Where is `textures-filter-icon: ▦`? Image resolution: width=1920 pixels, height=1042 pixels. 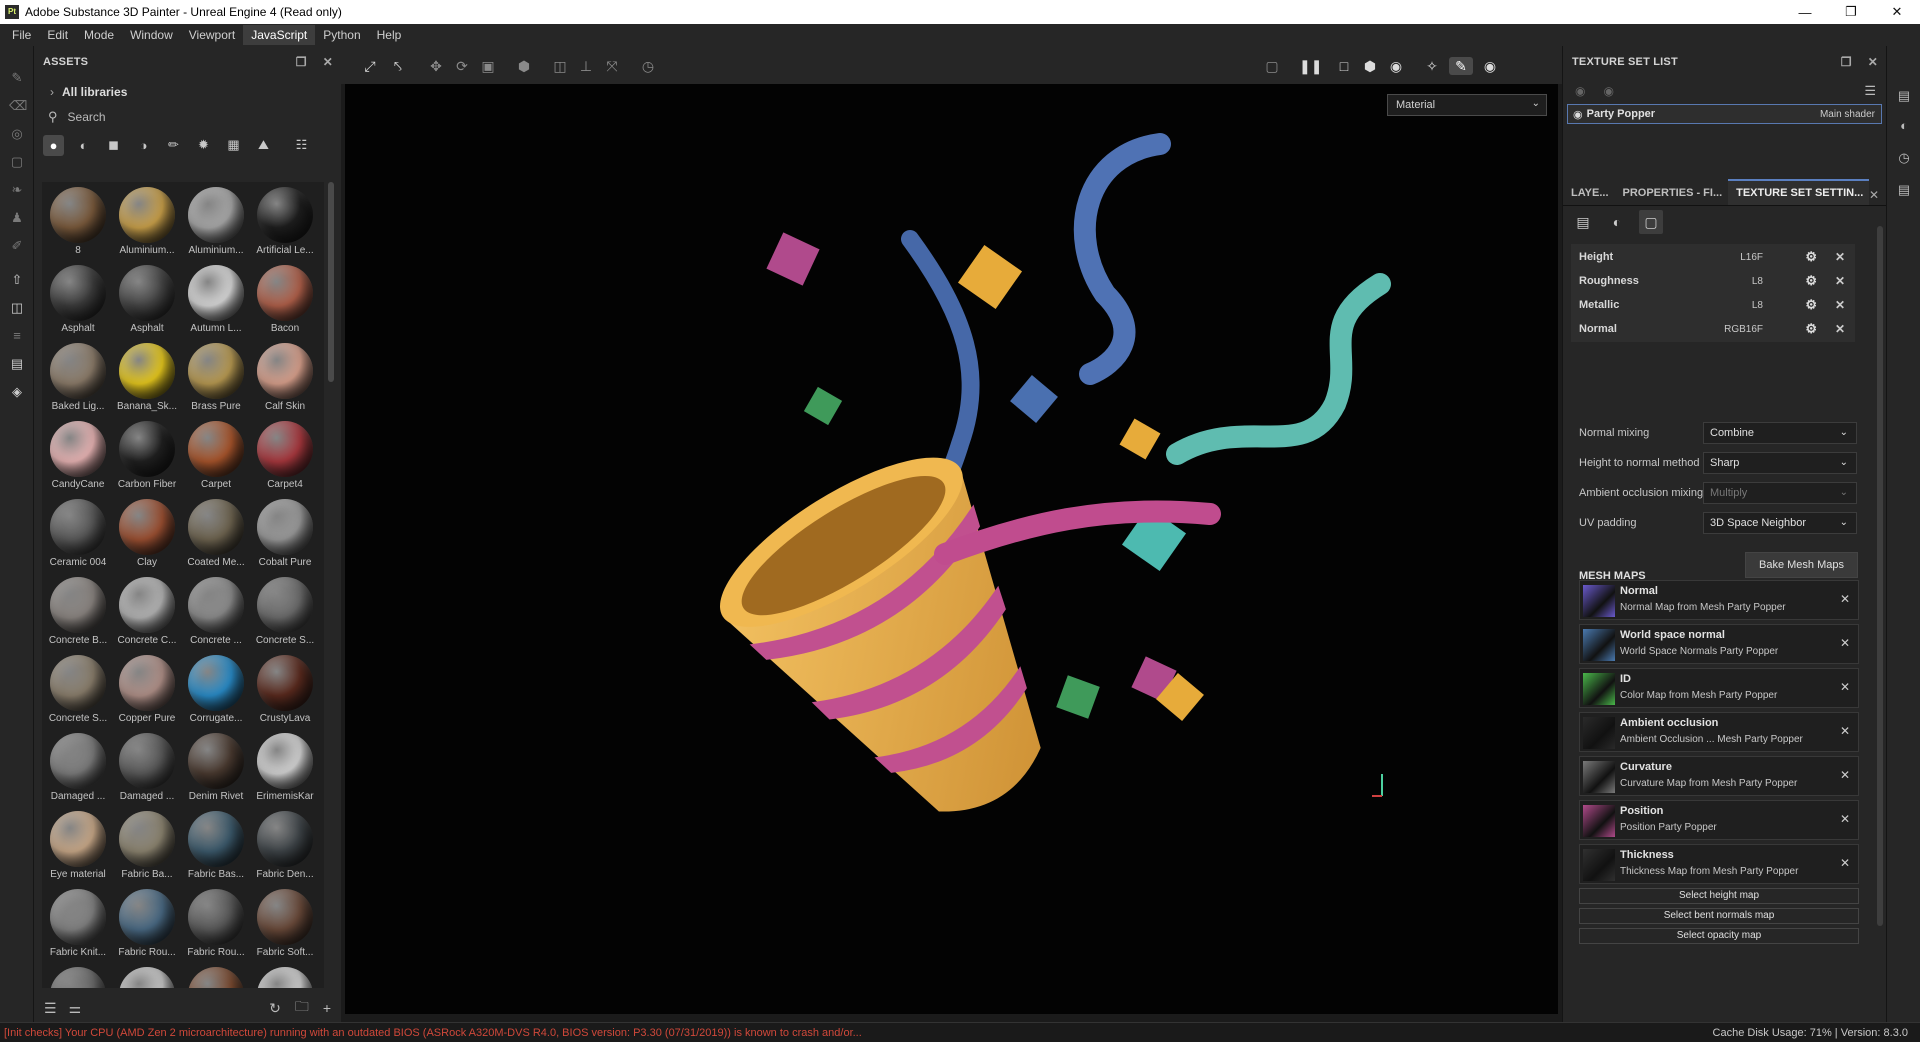 textures-filter-icon: ▦ is located at coordinates (233, 145).